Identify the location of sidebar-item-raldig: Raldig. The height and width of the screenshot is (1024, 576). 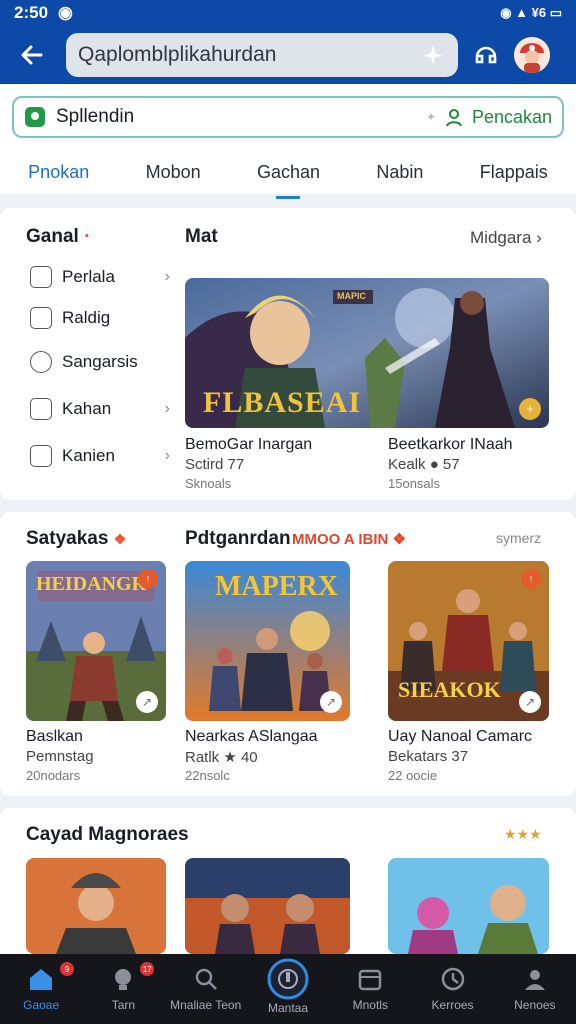
(100, 318).